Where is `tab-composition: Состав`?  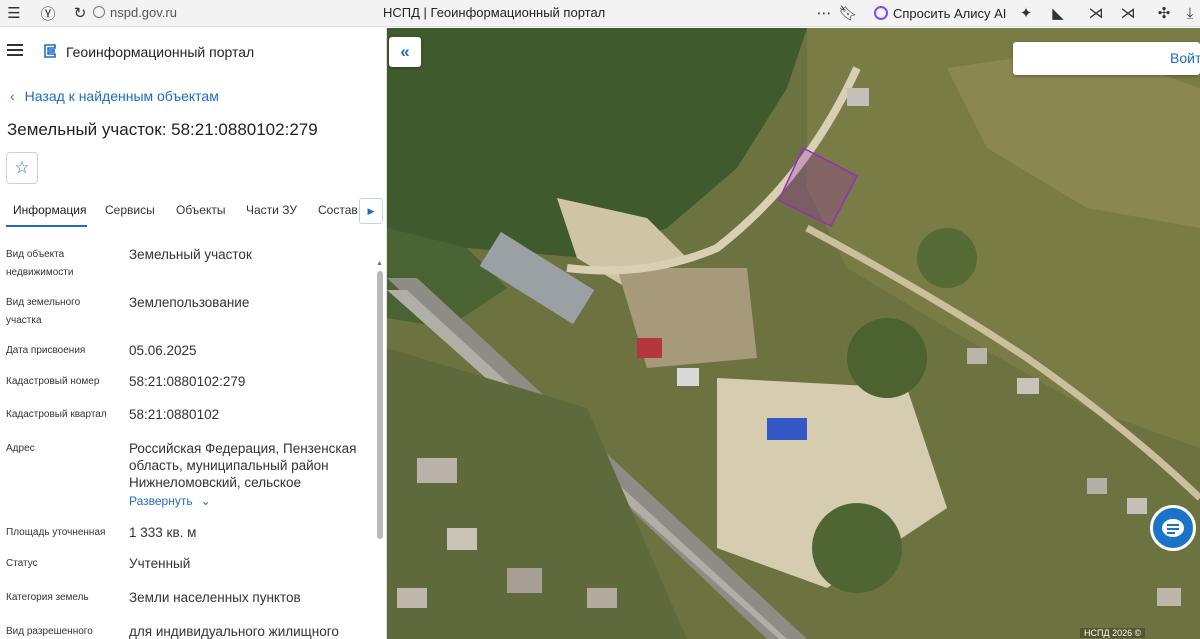
tab-composition: Состав is located at coordinates (338, 210).